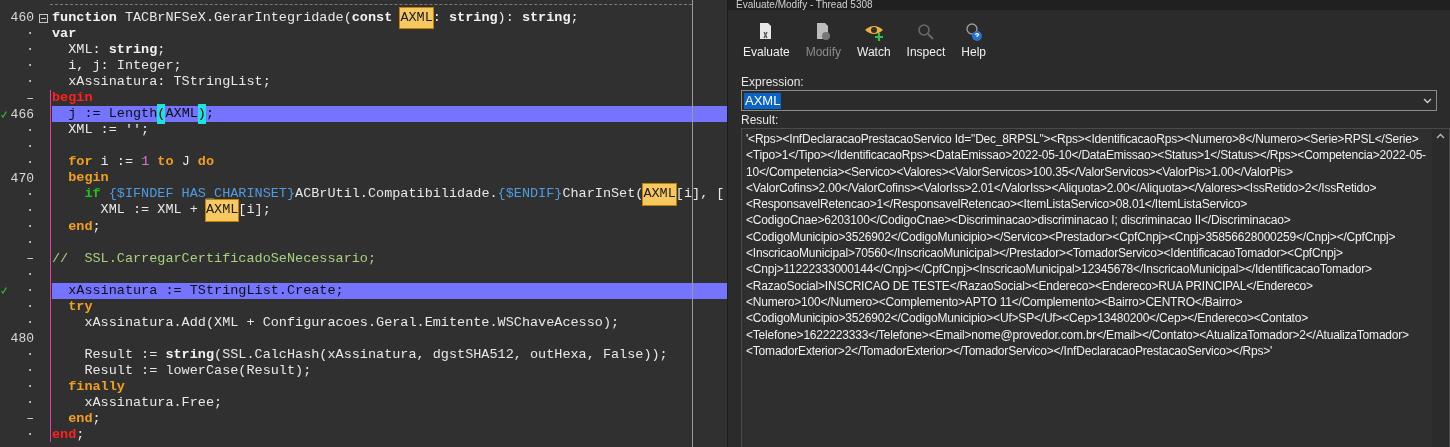 The width and height of the screenshot is (1450, 447). I want to click on code-line: try, so click(80, 306).